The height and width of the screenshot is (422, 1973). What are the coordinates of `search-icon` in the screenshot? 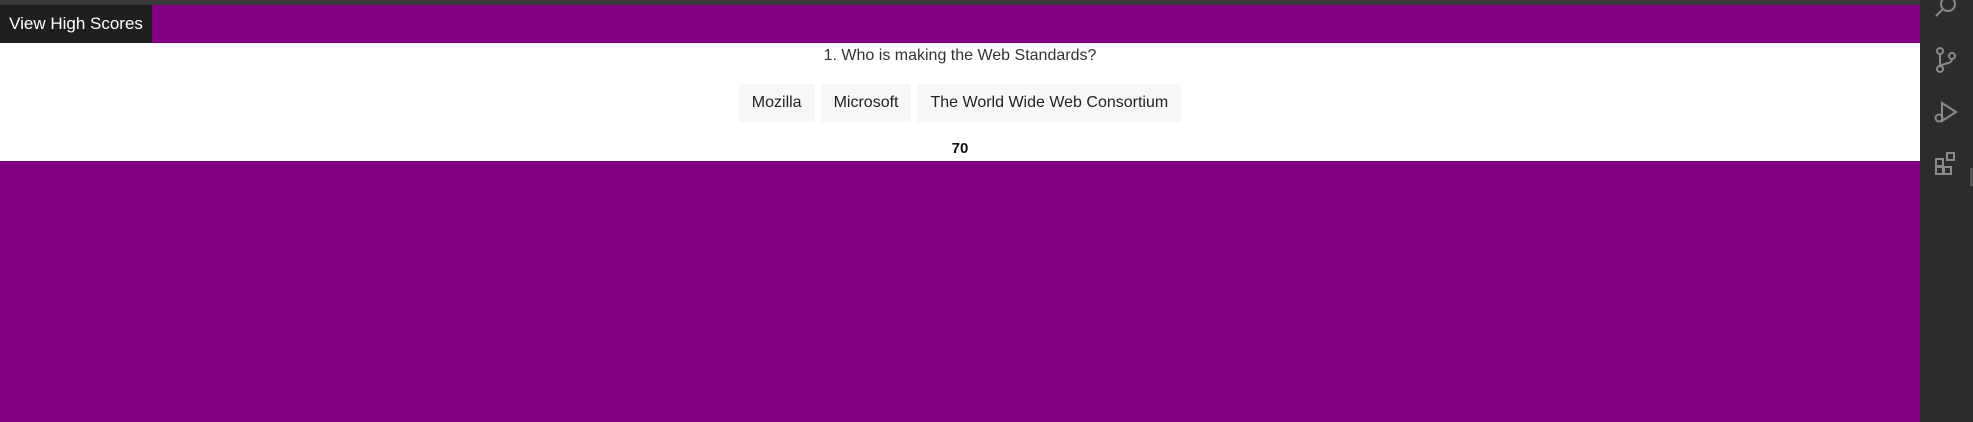 It's located at (1946, 11).